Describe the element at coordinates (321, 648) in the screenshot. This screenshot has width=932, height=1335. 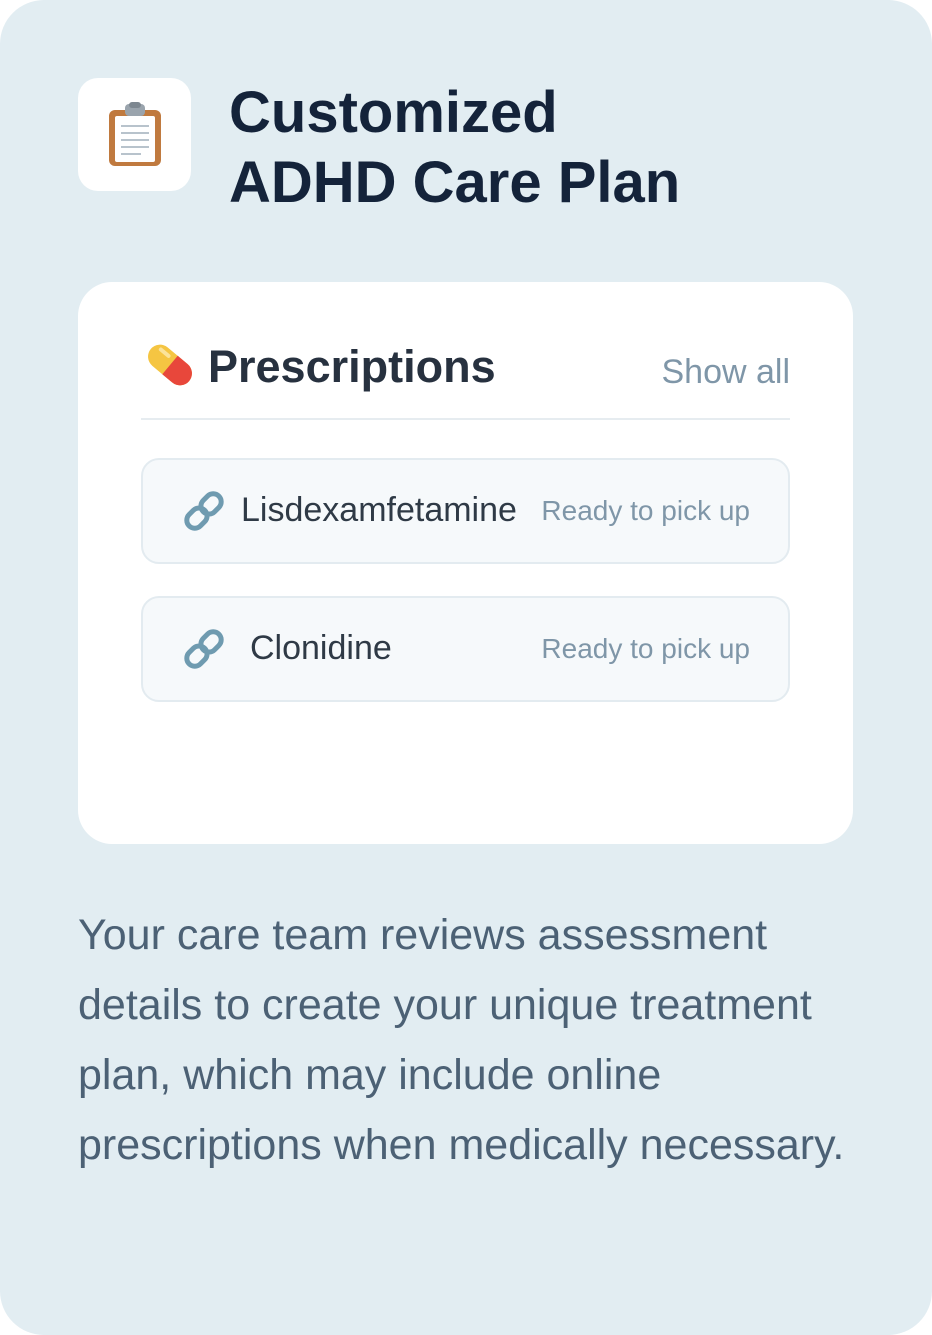
I see `prescription-name: Clonidine` at that location.